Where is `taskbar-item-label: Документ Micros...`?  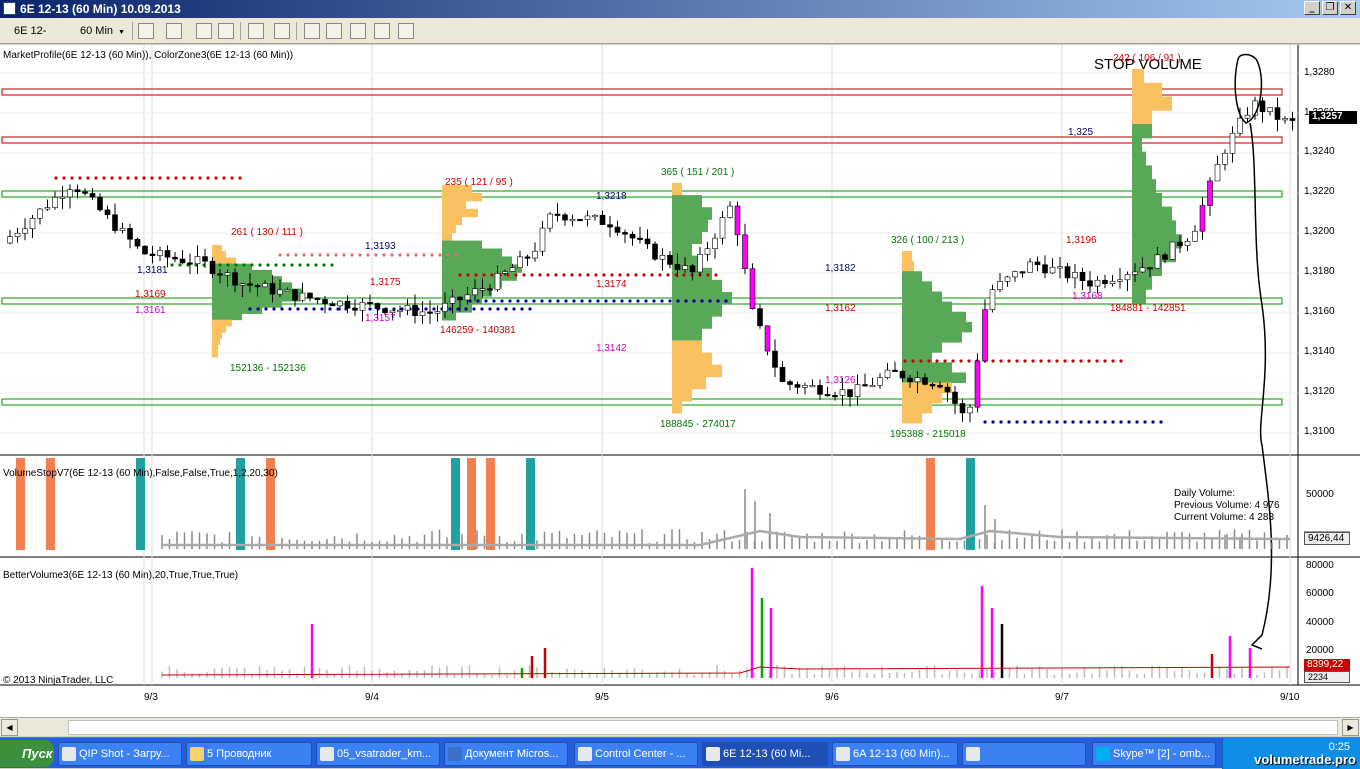 taskbar-item-label: Документ Micros... is located at coordinates (512, 754).